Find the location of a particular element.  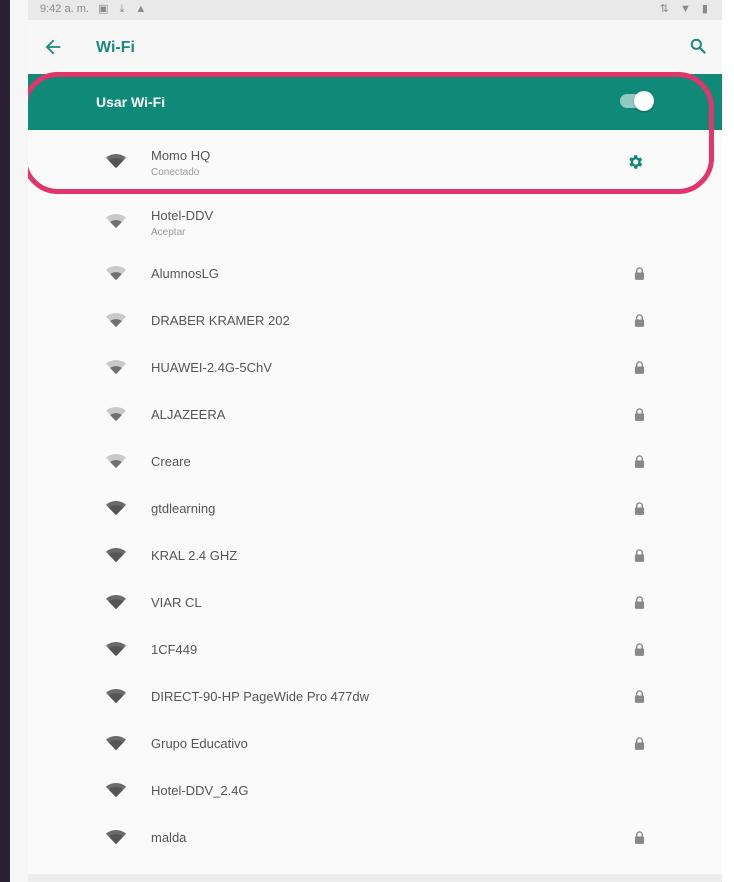

network-row: Grupo Educativo is located at coordinates (375, 743).